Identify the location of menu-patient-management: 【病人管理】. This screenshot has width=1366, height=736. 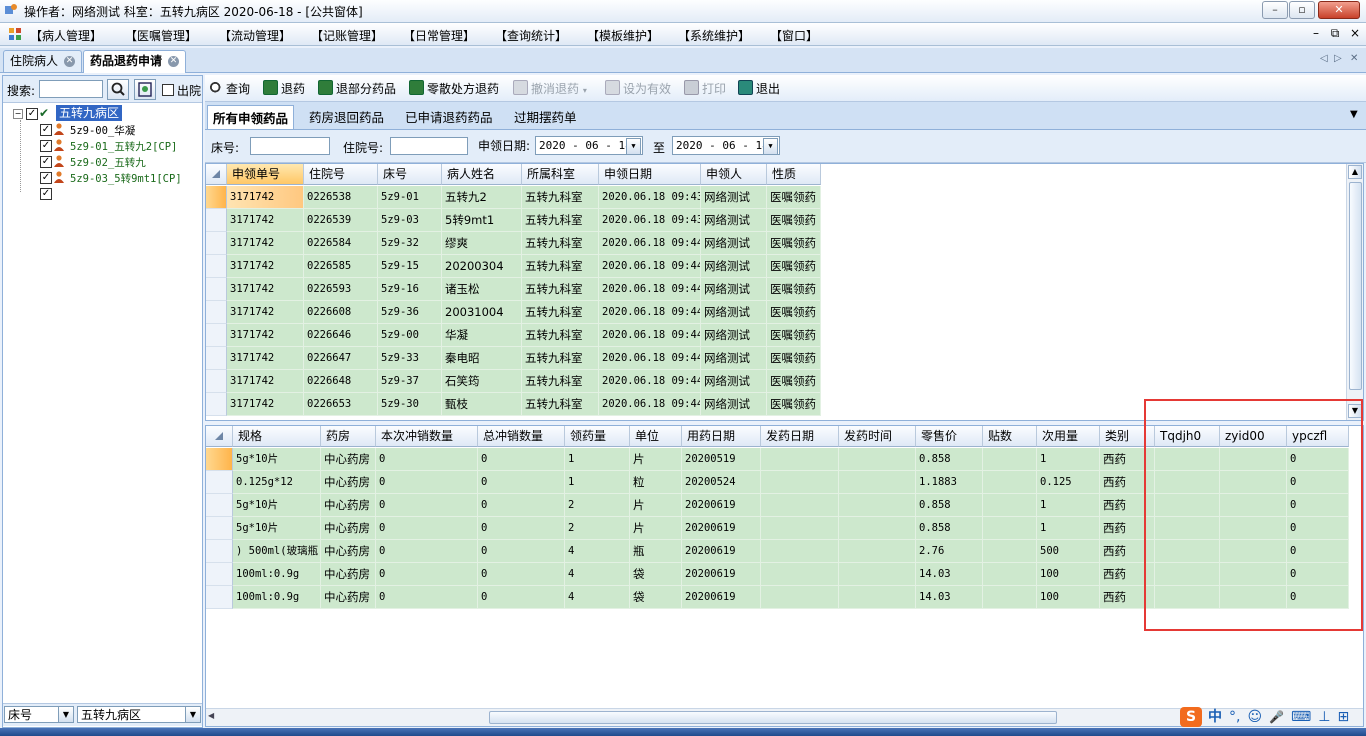
(66, 35).